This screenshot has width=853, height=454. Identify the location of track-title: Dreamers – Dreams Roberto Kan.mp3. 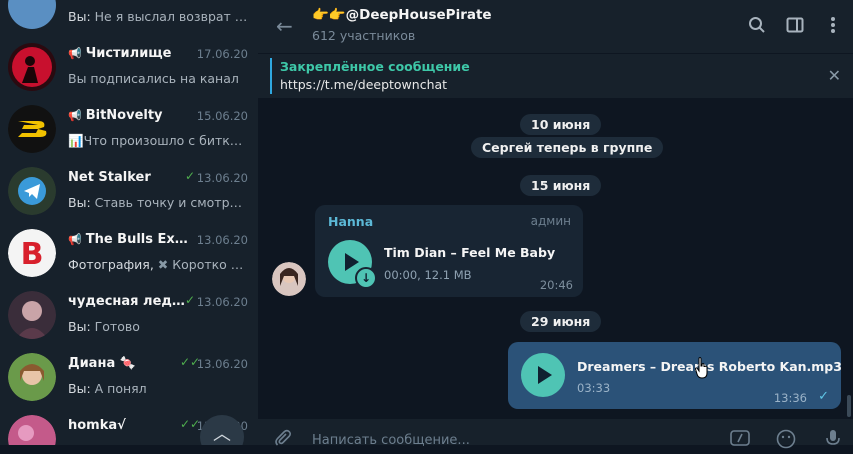
(709, 366).